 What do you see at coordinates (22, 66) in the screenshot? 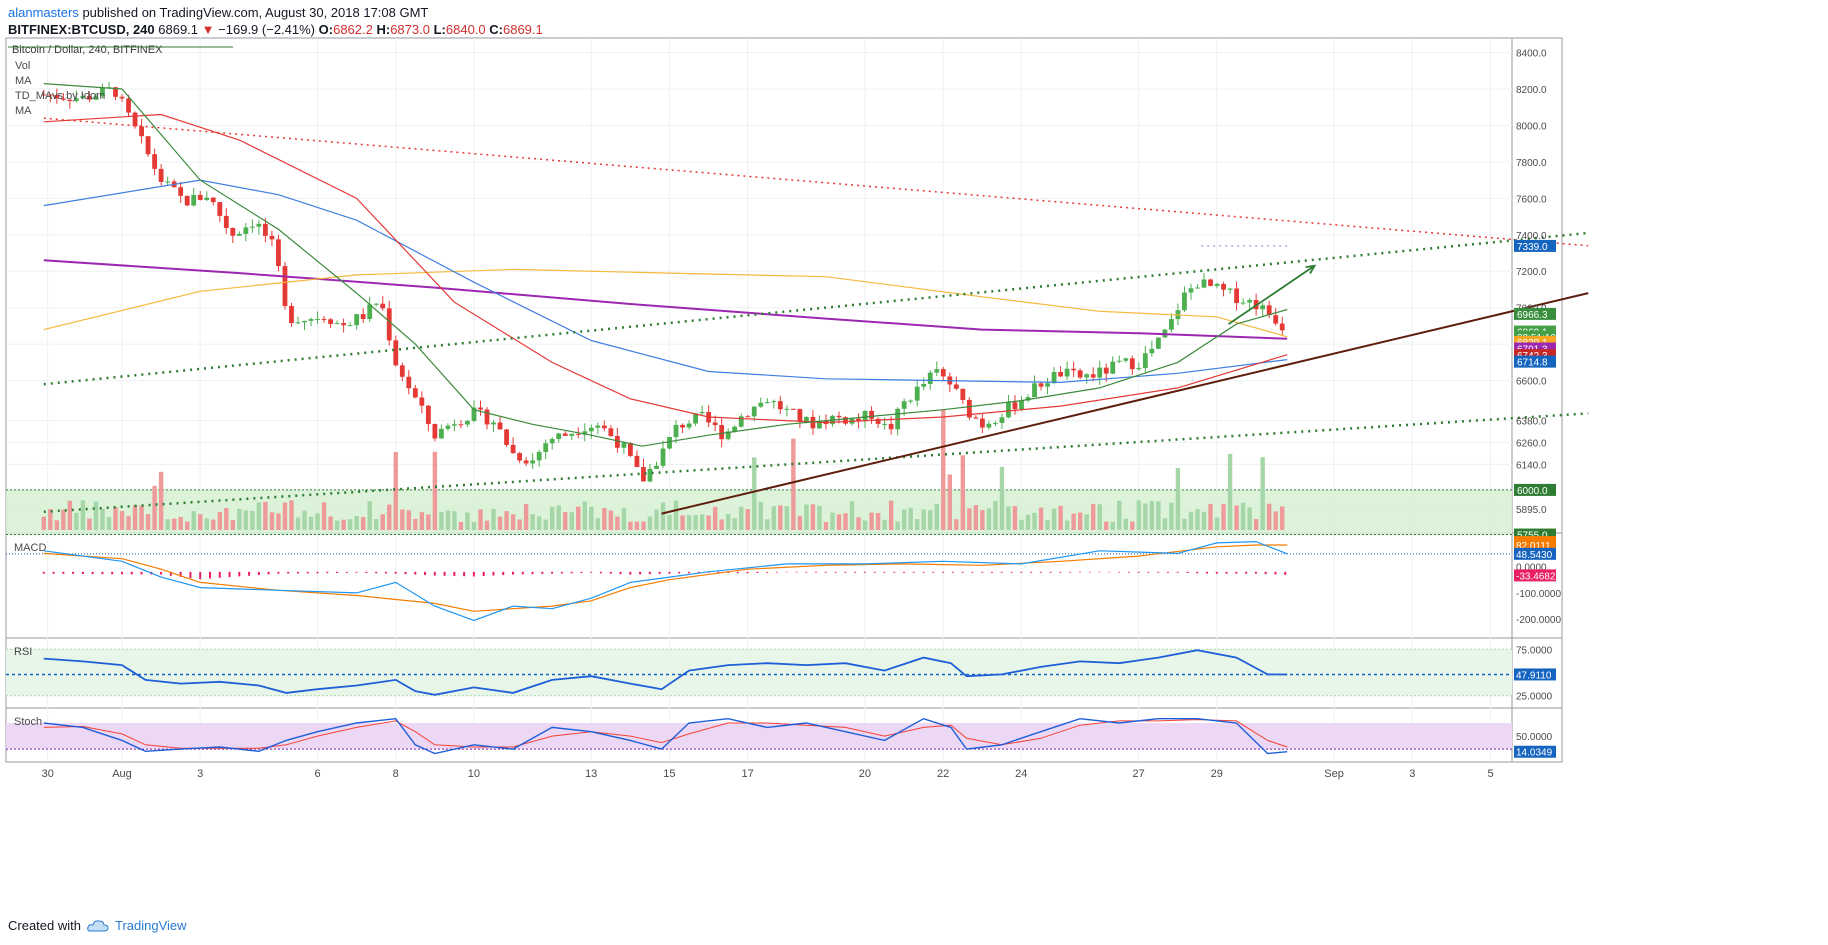
I see `legend-item: Vol` at bounding box center [22, 66].